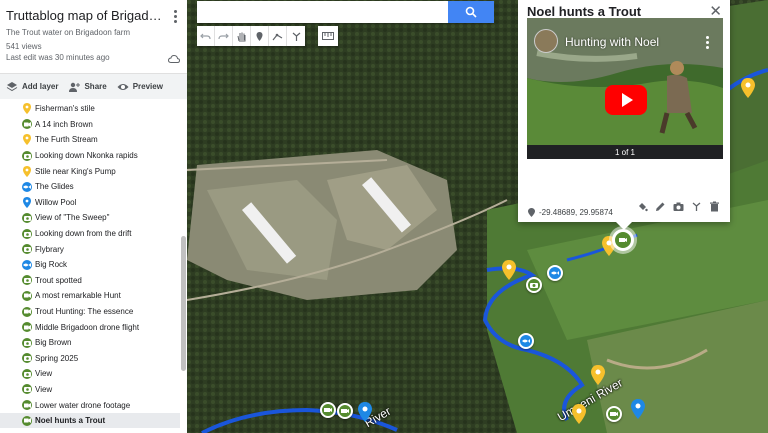  What do you see at coordinates (72, 218) in the screenshot?
I see `list-item-label: View of "The Sweep"` at bounding box center [72, 218].